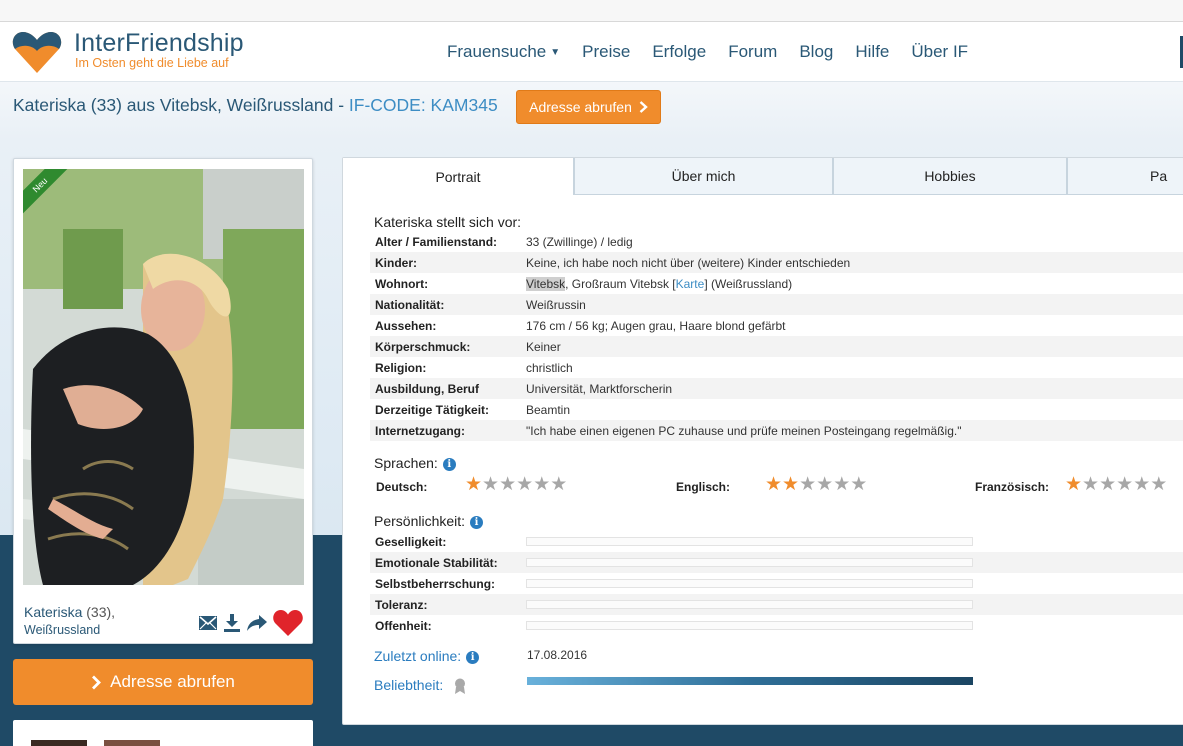  What do you see at coordinates (679, 52) in the screenshot?
I see `nav-erfolge: Erfolge` at bounding box center [679, 52].